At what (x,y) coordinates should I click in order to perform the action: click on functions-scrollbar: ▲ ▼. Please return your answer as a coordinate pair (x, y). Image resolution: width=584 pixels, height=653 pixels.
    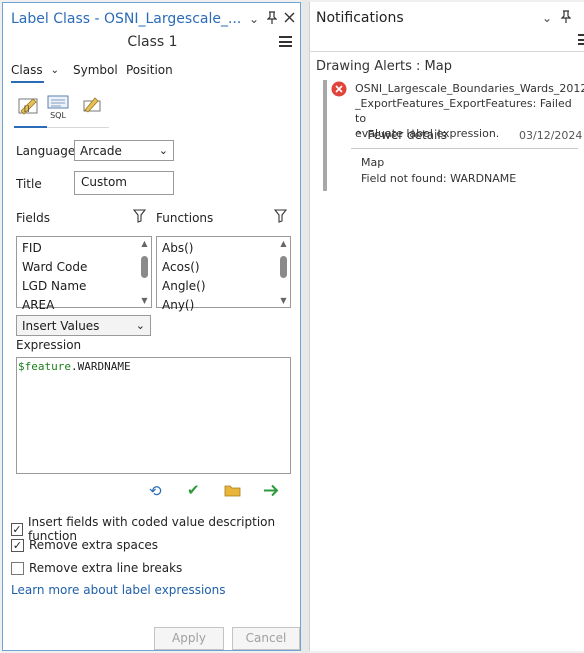
    Looking at the image, I should click on (283, 272).